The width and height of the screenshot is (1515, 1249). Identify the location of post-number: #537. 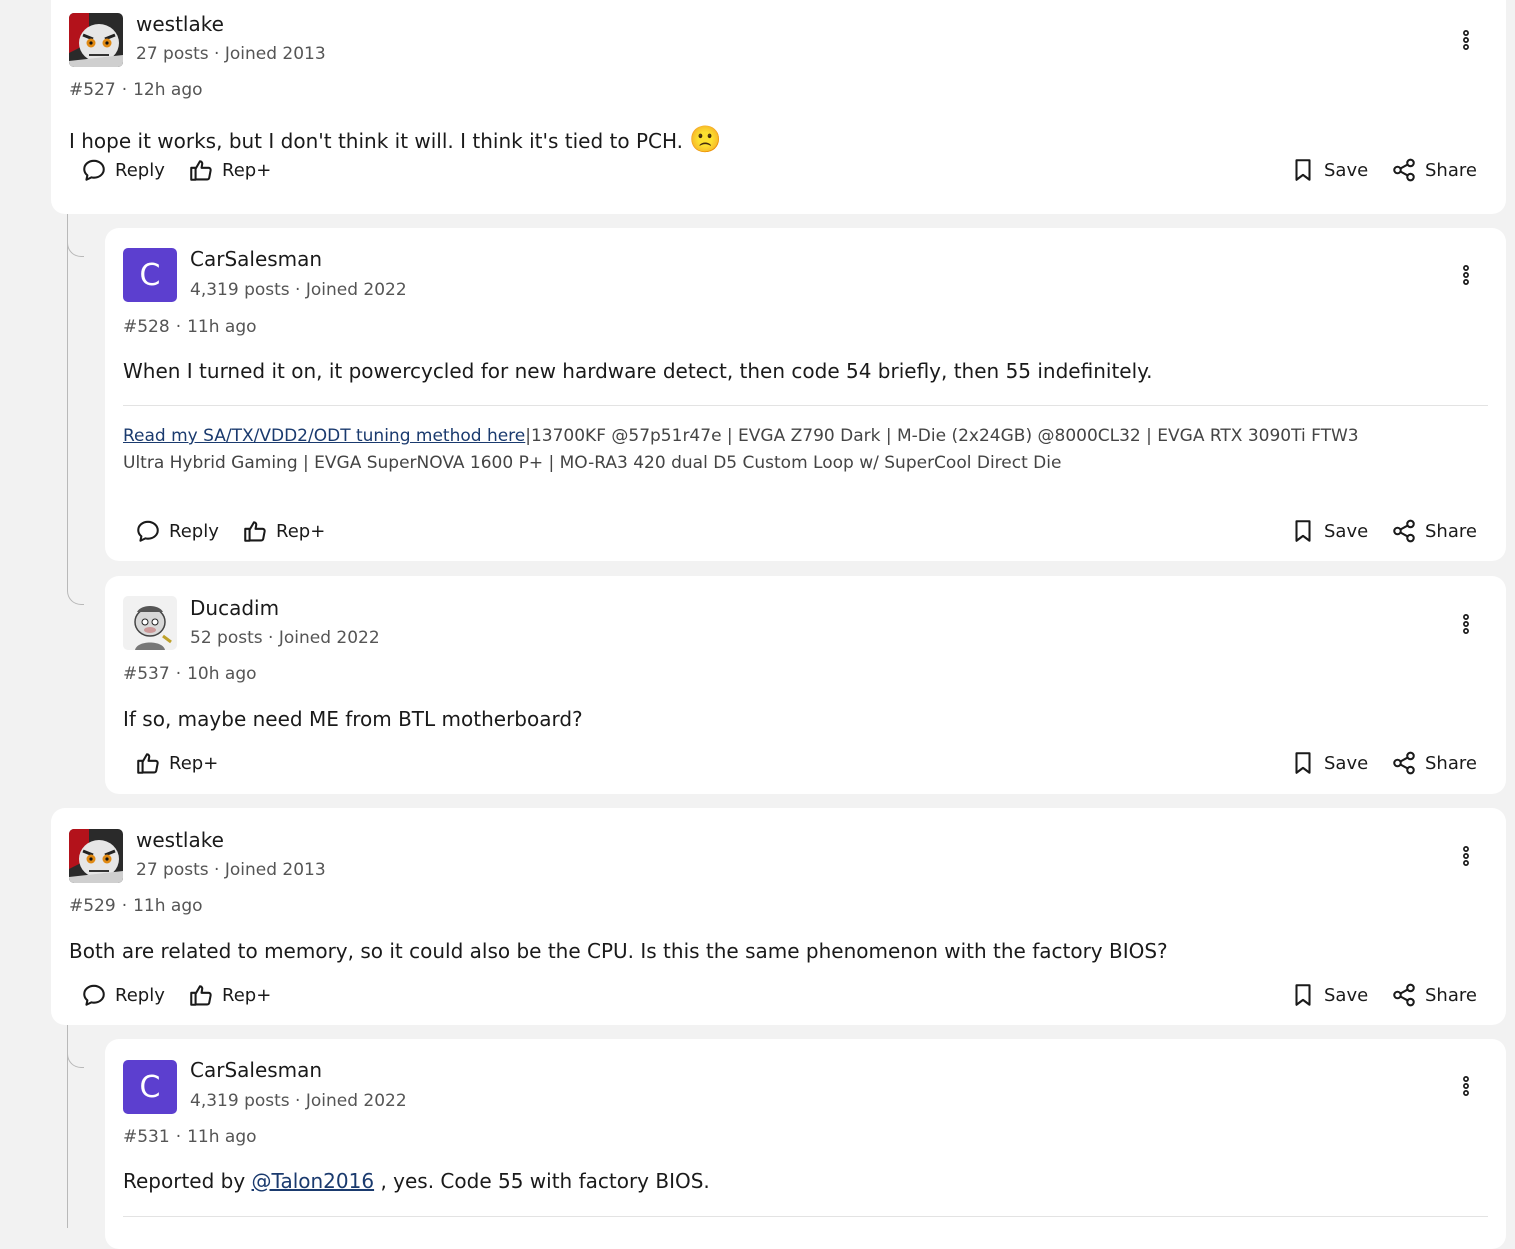
(146, 674).